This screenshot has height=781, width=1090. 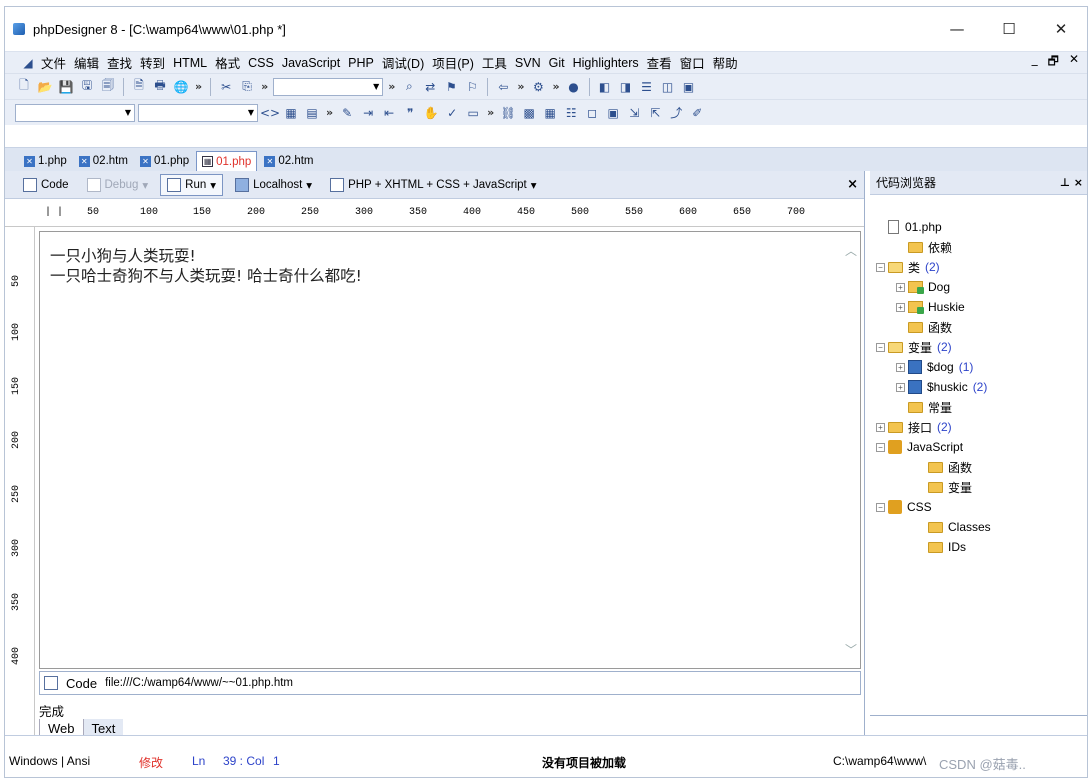 I want to click on new-file-icon: 🗋, so click(x=24, y=87).